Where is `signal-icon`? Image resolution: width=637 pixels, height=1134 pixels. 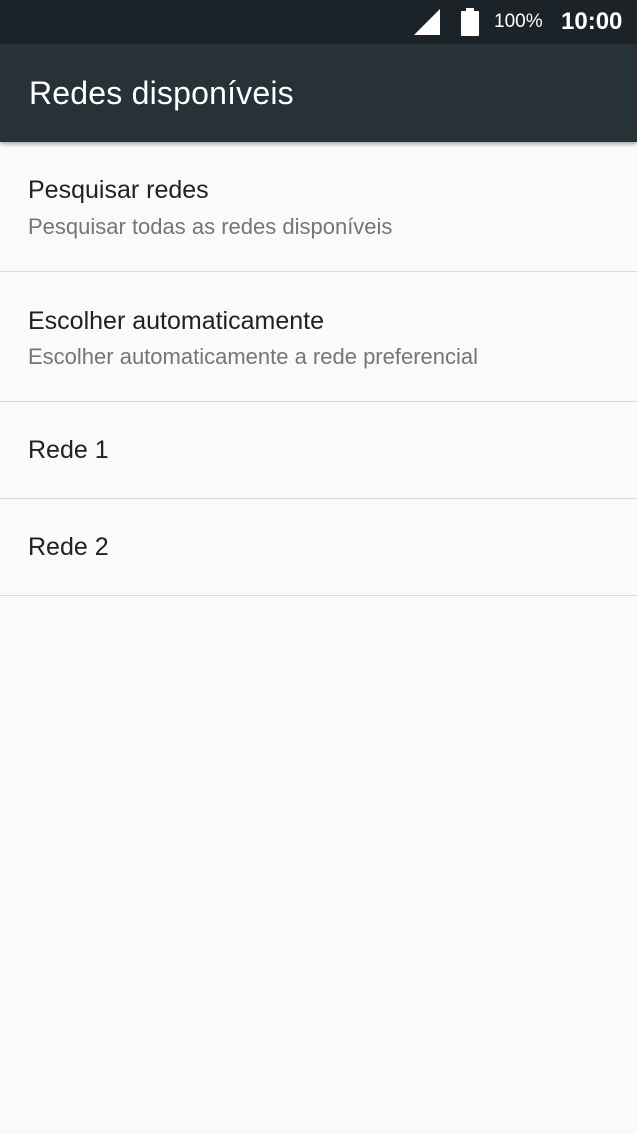 signal-icon is located at coordinates (427, 22).